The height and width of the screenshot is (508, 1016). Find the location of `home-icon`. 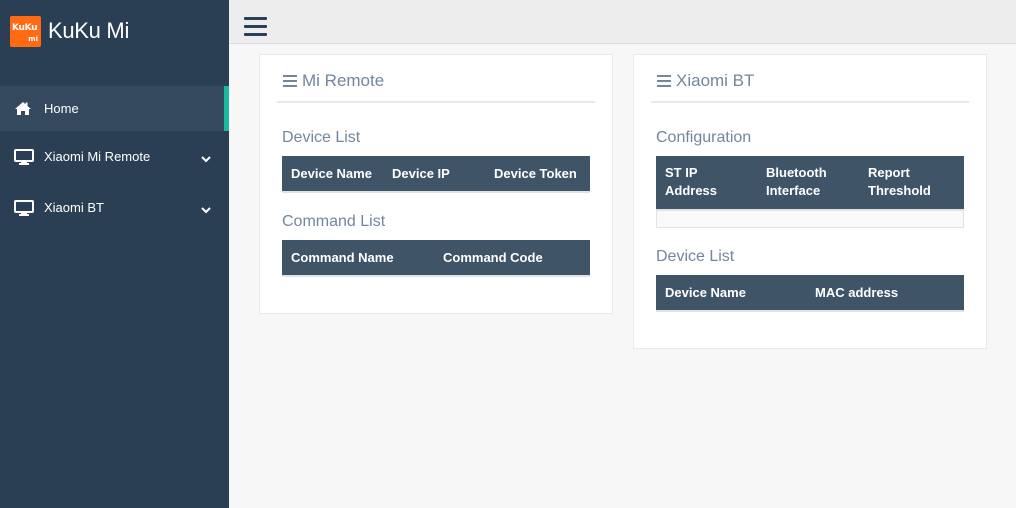

home-icon is located at coordinates (24, 109).